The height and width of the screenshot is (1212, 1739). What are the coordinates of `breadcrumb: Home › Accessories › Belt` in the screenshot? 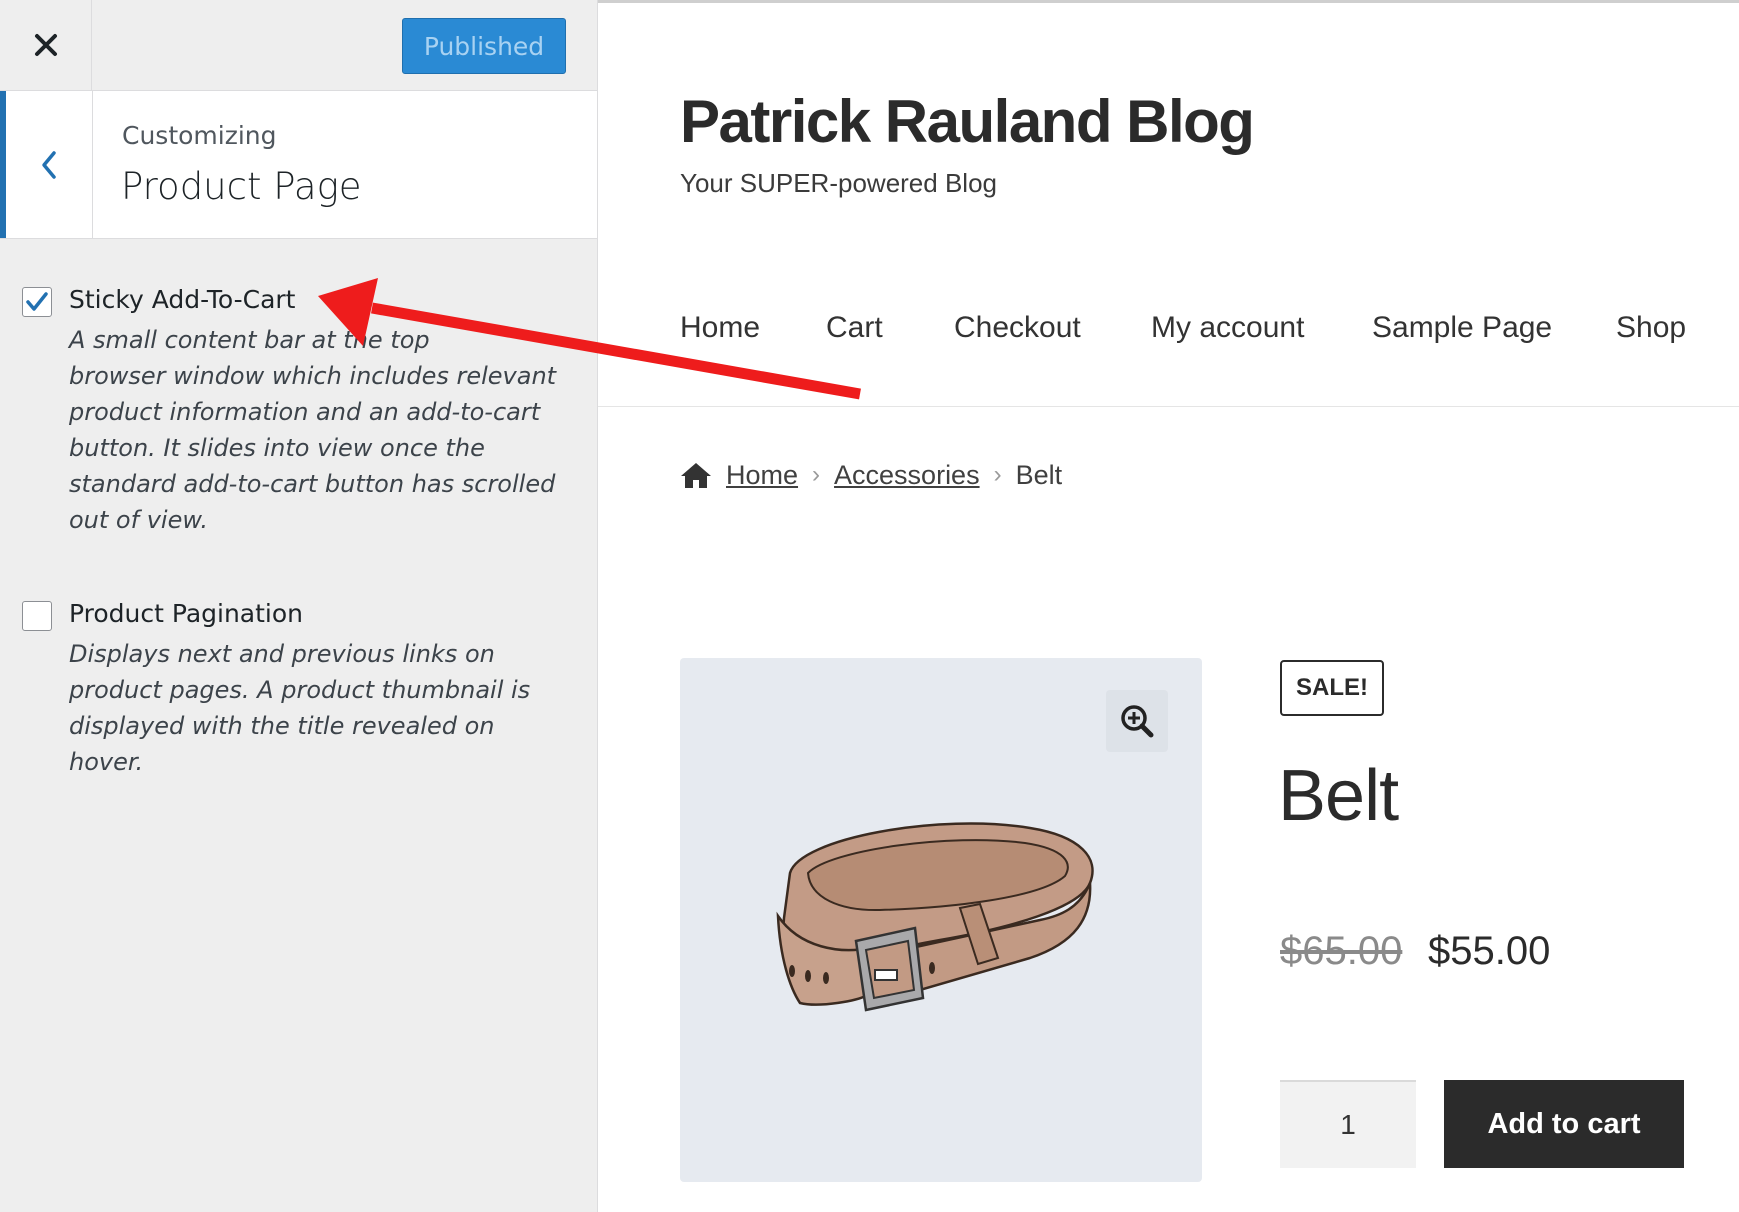 It's located at (871, 475).